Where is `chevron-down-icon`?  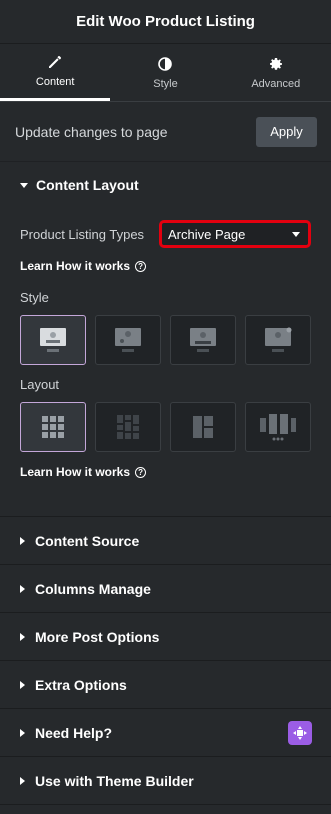 chevron-down-icon is located at coordinates (296, 234).